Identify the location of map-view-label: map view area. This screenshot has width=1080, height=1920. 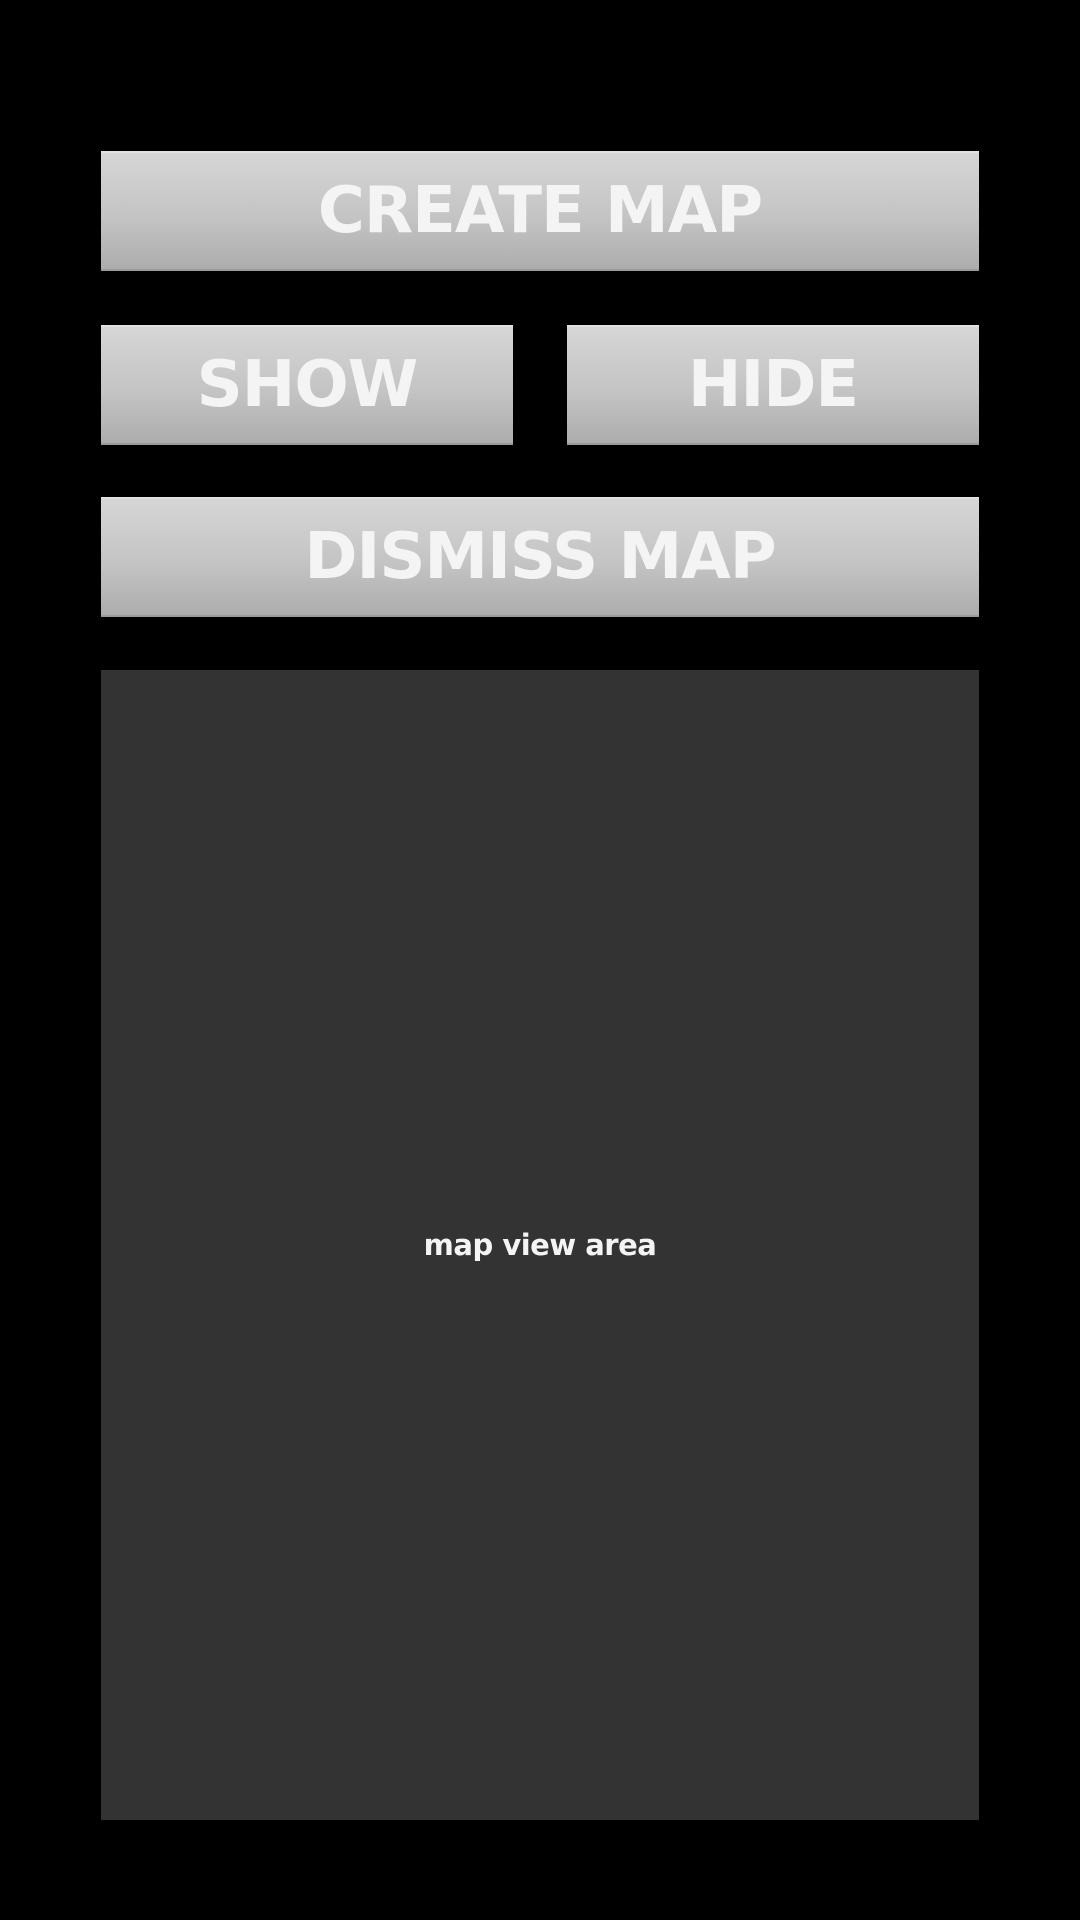
(540, 1245).